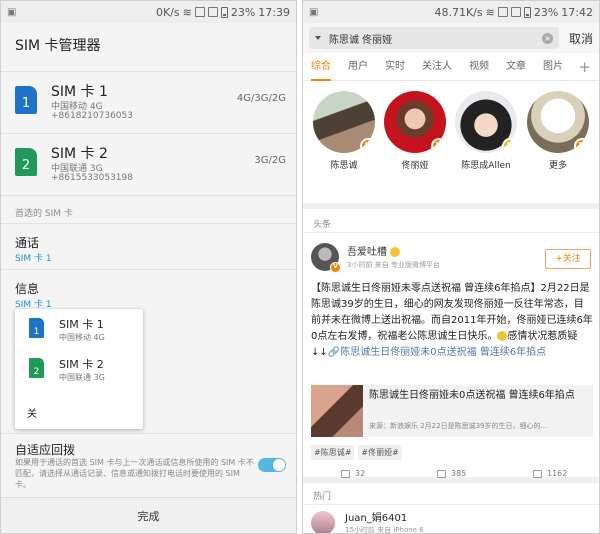 The width and height of the screenshot is (600, 534). I want to click on hot-section-label: 热门, so click(451, 494).